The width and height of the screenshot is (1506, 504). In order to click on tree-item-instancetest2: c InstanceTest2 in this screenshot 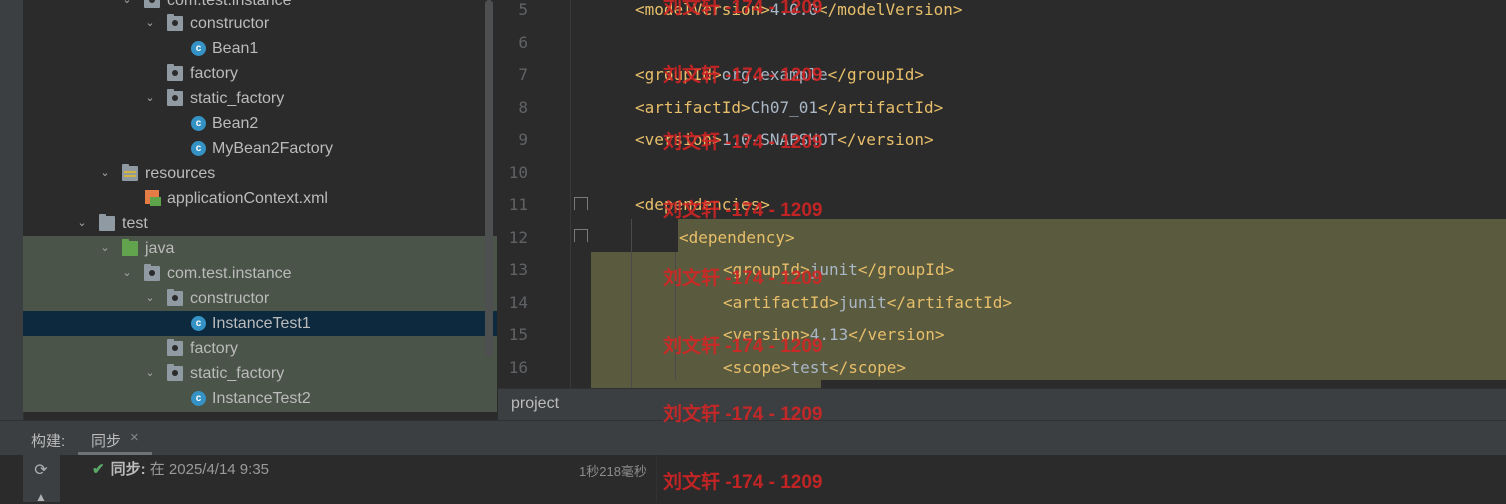, I will do `click(260, 398)`.